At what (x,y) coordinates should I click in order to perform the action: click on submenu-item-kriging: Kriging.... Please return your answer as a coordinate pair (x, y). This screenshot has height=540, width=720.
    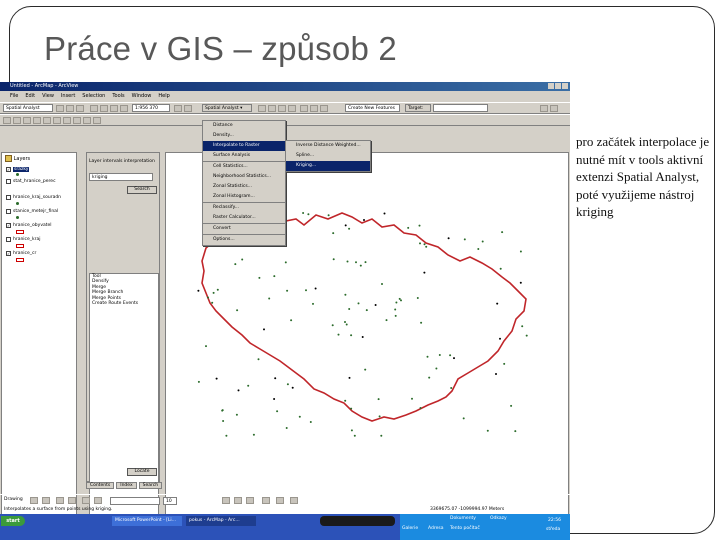
    Looking at the image, I should click on (328, 166).